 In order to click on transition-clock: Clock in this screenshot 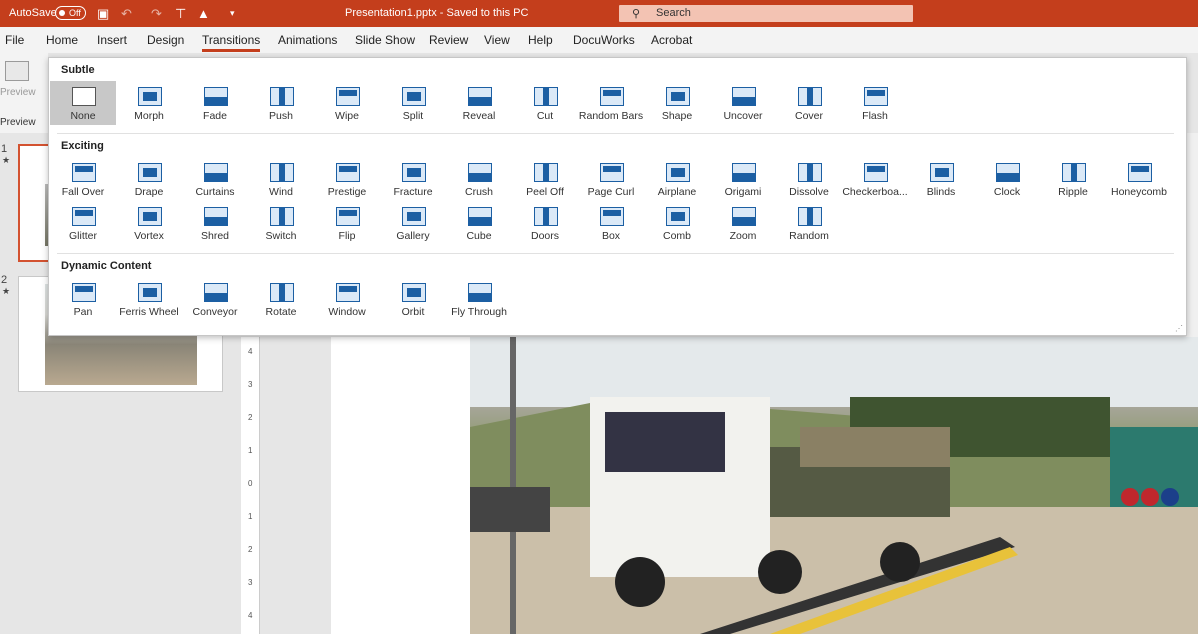, I will do `click(1007, 179)`.